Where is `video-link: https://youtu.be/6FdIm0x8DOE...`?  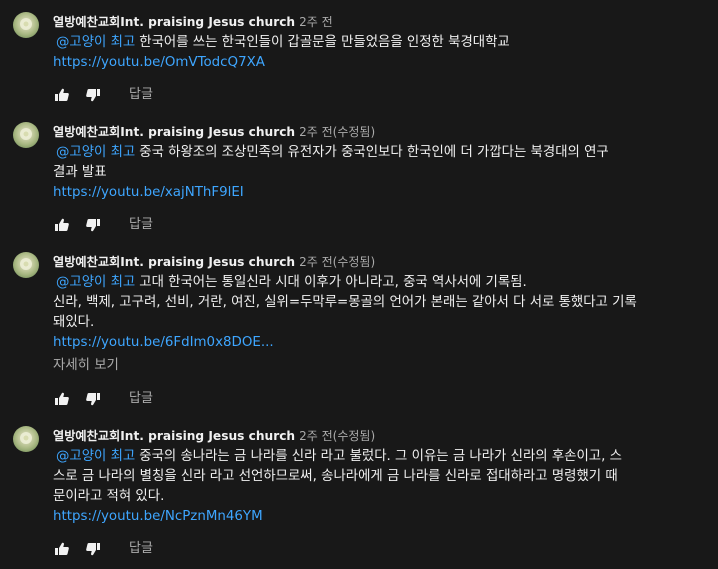
video-link: https://youtu.be/6FdIm0x8DOE... is located at coordinates (163, 343).